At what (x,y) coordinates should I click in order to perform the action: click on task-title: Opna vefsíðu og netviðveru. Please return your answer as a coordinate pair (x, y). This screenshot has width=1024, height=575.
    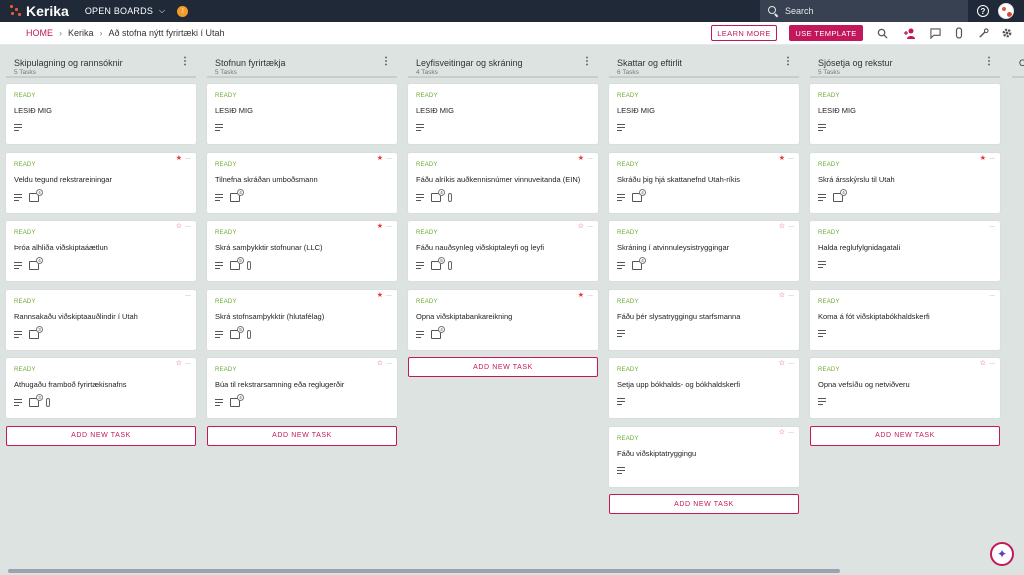
    Looking at the image, I should click on (864, 384).